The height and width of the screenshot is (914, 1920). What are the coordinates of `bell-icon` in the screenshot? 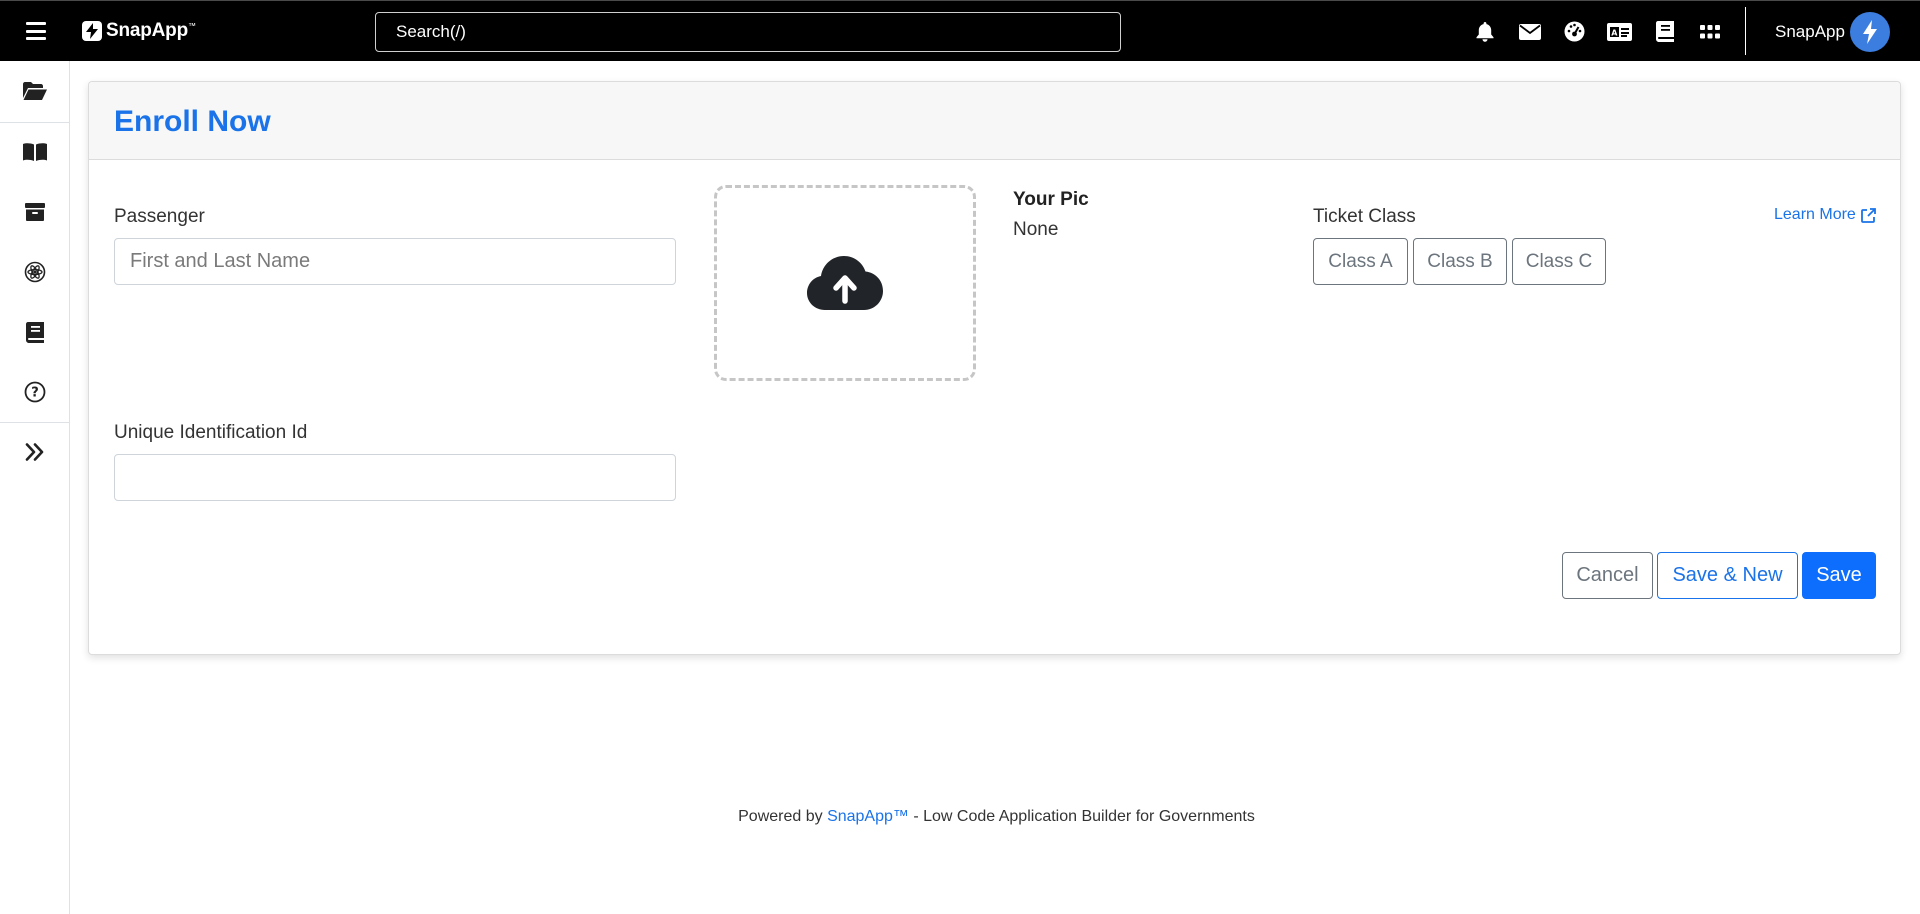 It's located at (1484, 31).